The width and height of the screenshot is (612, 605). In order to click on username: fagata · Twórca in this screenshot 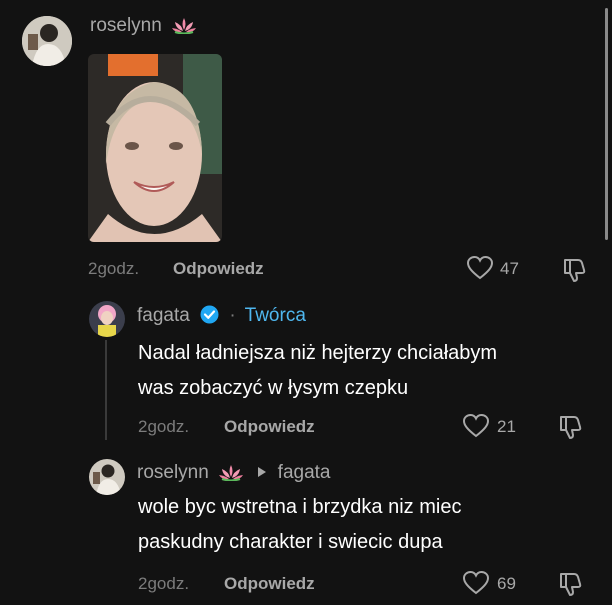, I will do `click(221, 316)`.